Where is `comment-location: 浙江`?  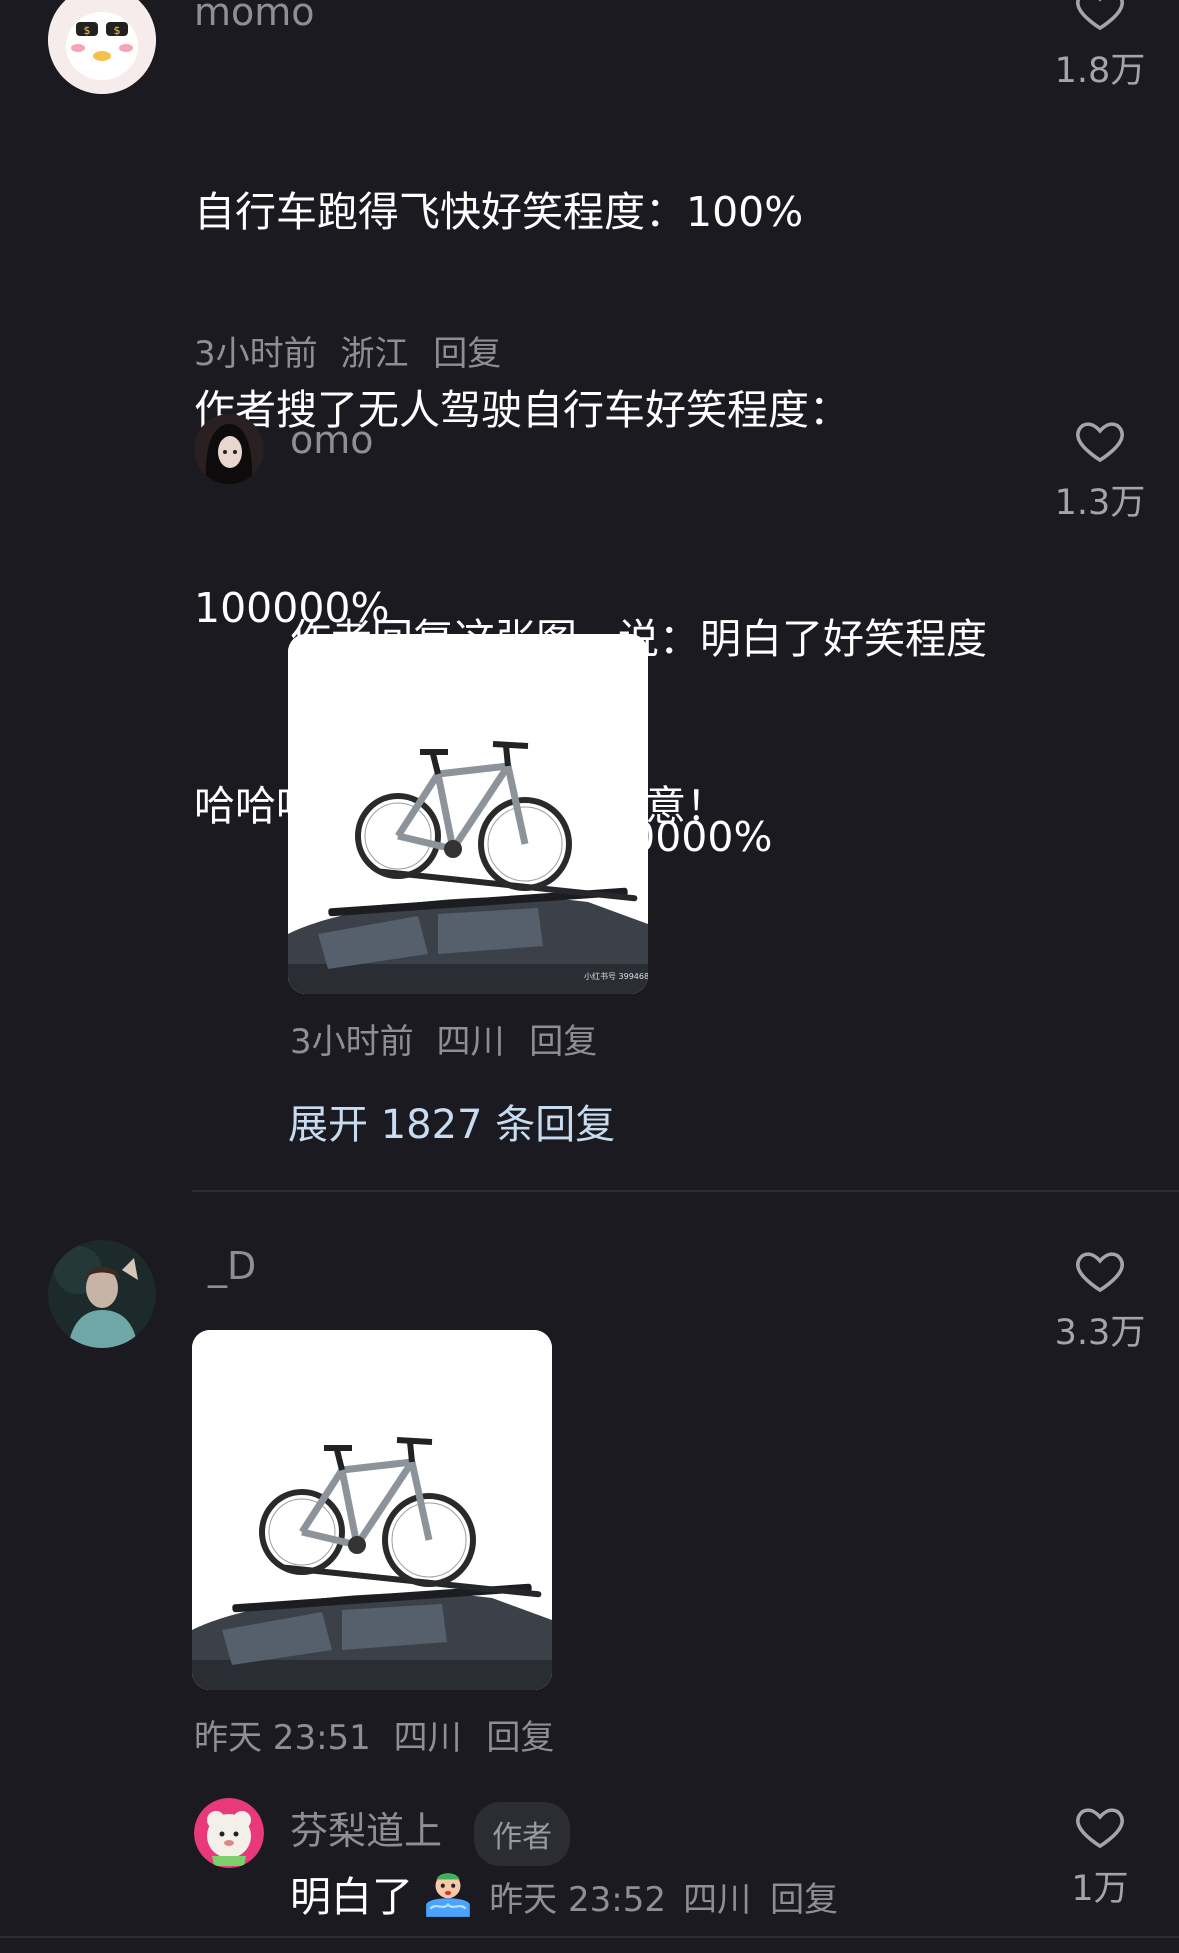
comment-location: 浙江 is located at coordinates (374, 354).